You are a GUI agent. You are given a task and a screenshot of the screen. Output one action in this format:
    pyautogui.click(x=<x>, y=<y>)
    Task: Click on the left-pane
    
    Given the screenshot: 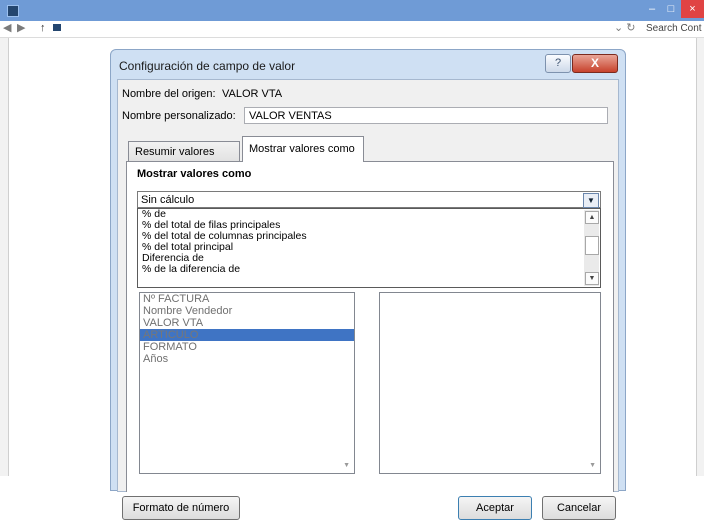 What is the action you would take?
    pyautogui.click(x=4, y=257)
    